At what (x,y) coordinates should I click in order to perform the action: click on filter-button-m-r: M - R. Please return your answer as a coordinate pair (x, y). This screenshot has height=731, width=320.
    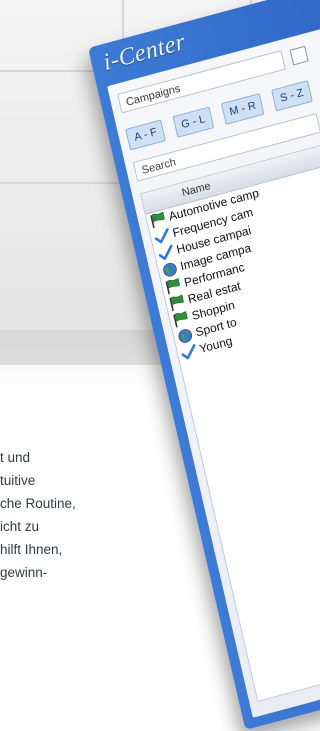
    Looking at the image, I should click on (242, 108).